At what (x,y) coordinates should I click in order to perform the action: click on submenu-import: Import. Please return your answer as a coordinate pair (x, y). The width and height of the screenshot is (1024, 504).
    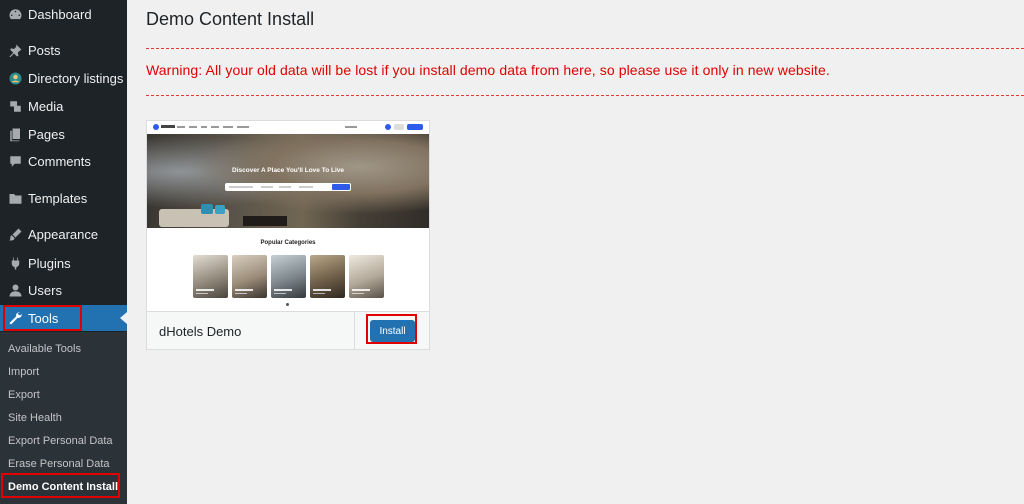
    Looking at the image, I should click on (23, 372).